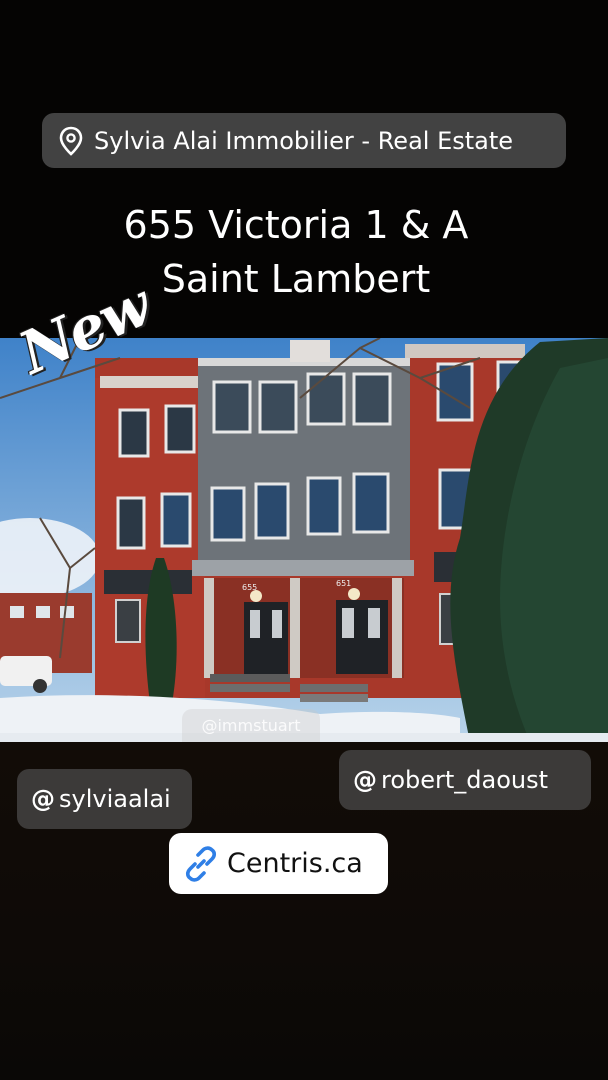 This screenshot has height=1080, width=608. I want to click on link-label: Centris.ca, so click(295, 863).